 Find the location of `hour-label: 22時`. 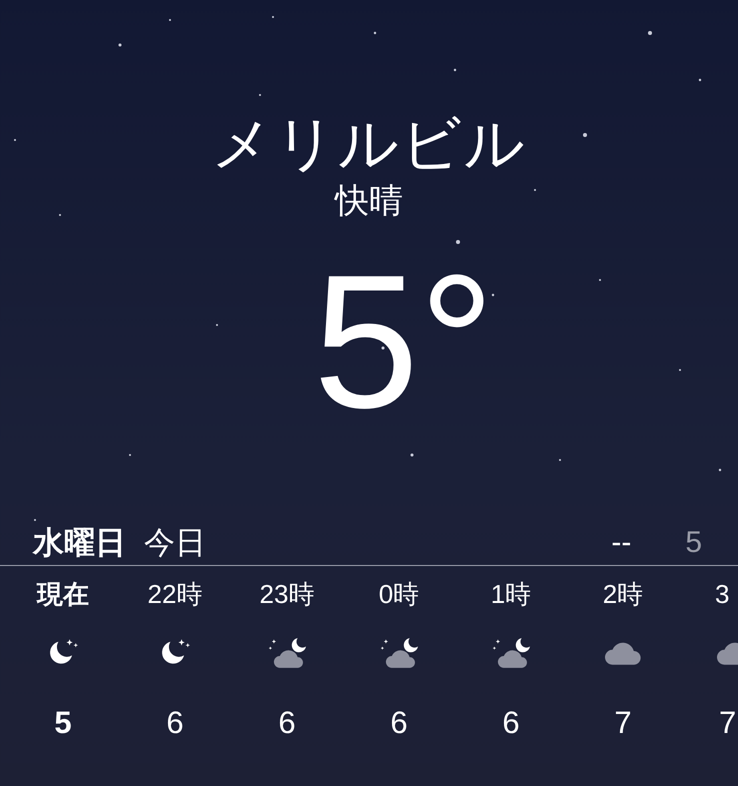

hour-label: 22時 is located at coordinates (175, 594).